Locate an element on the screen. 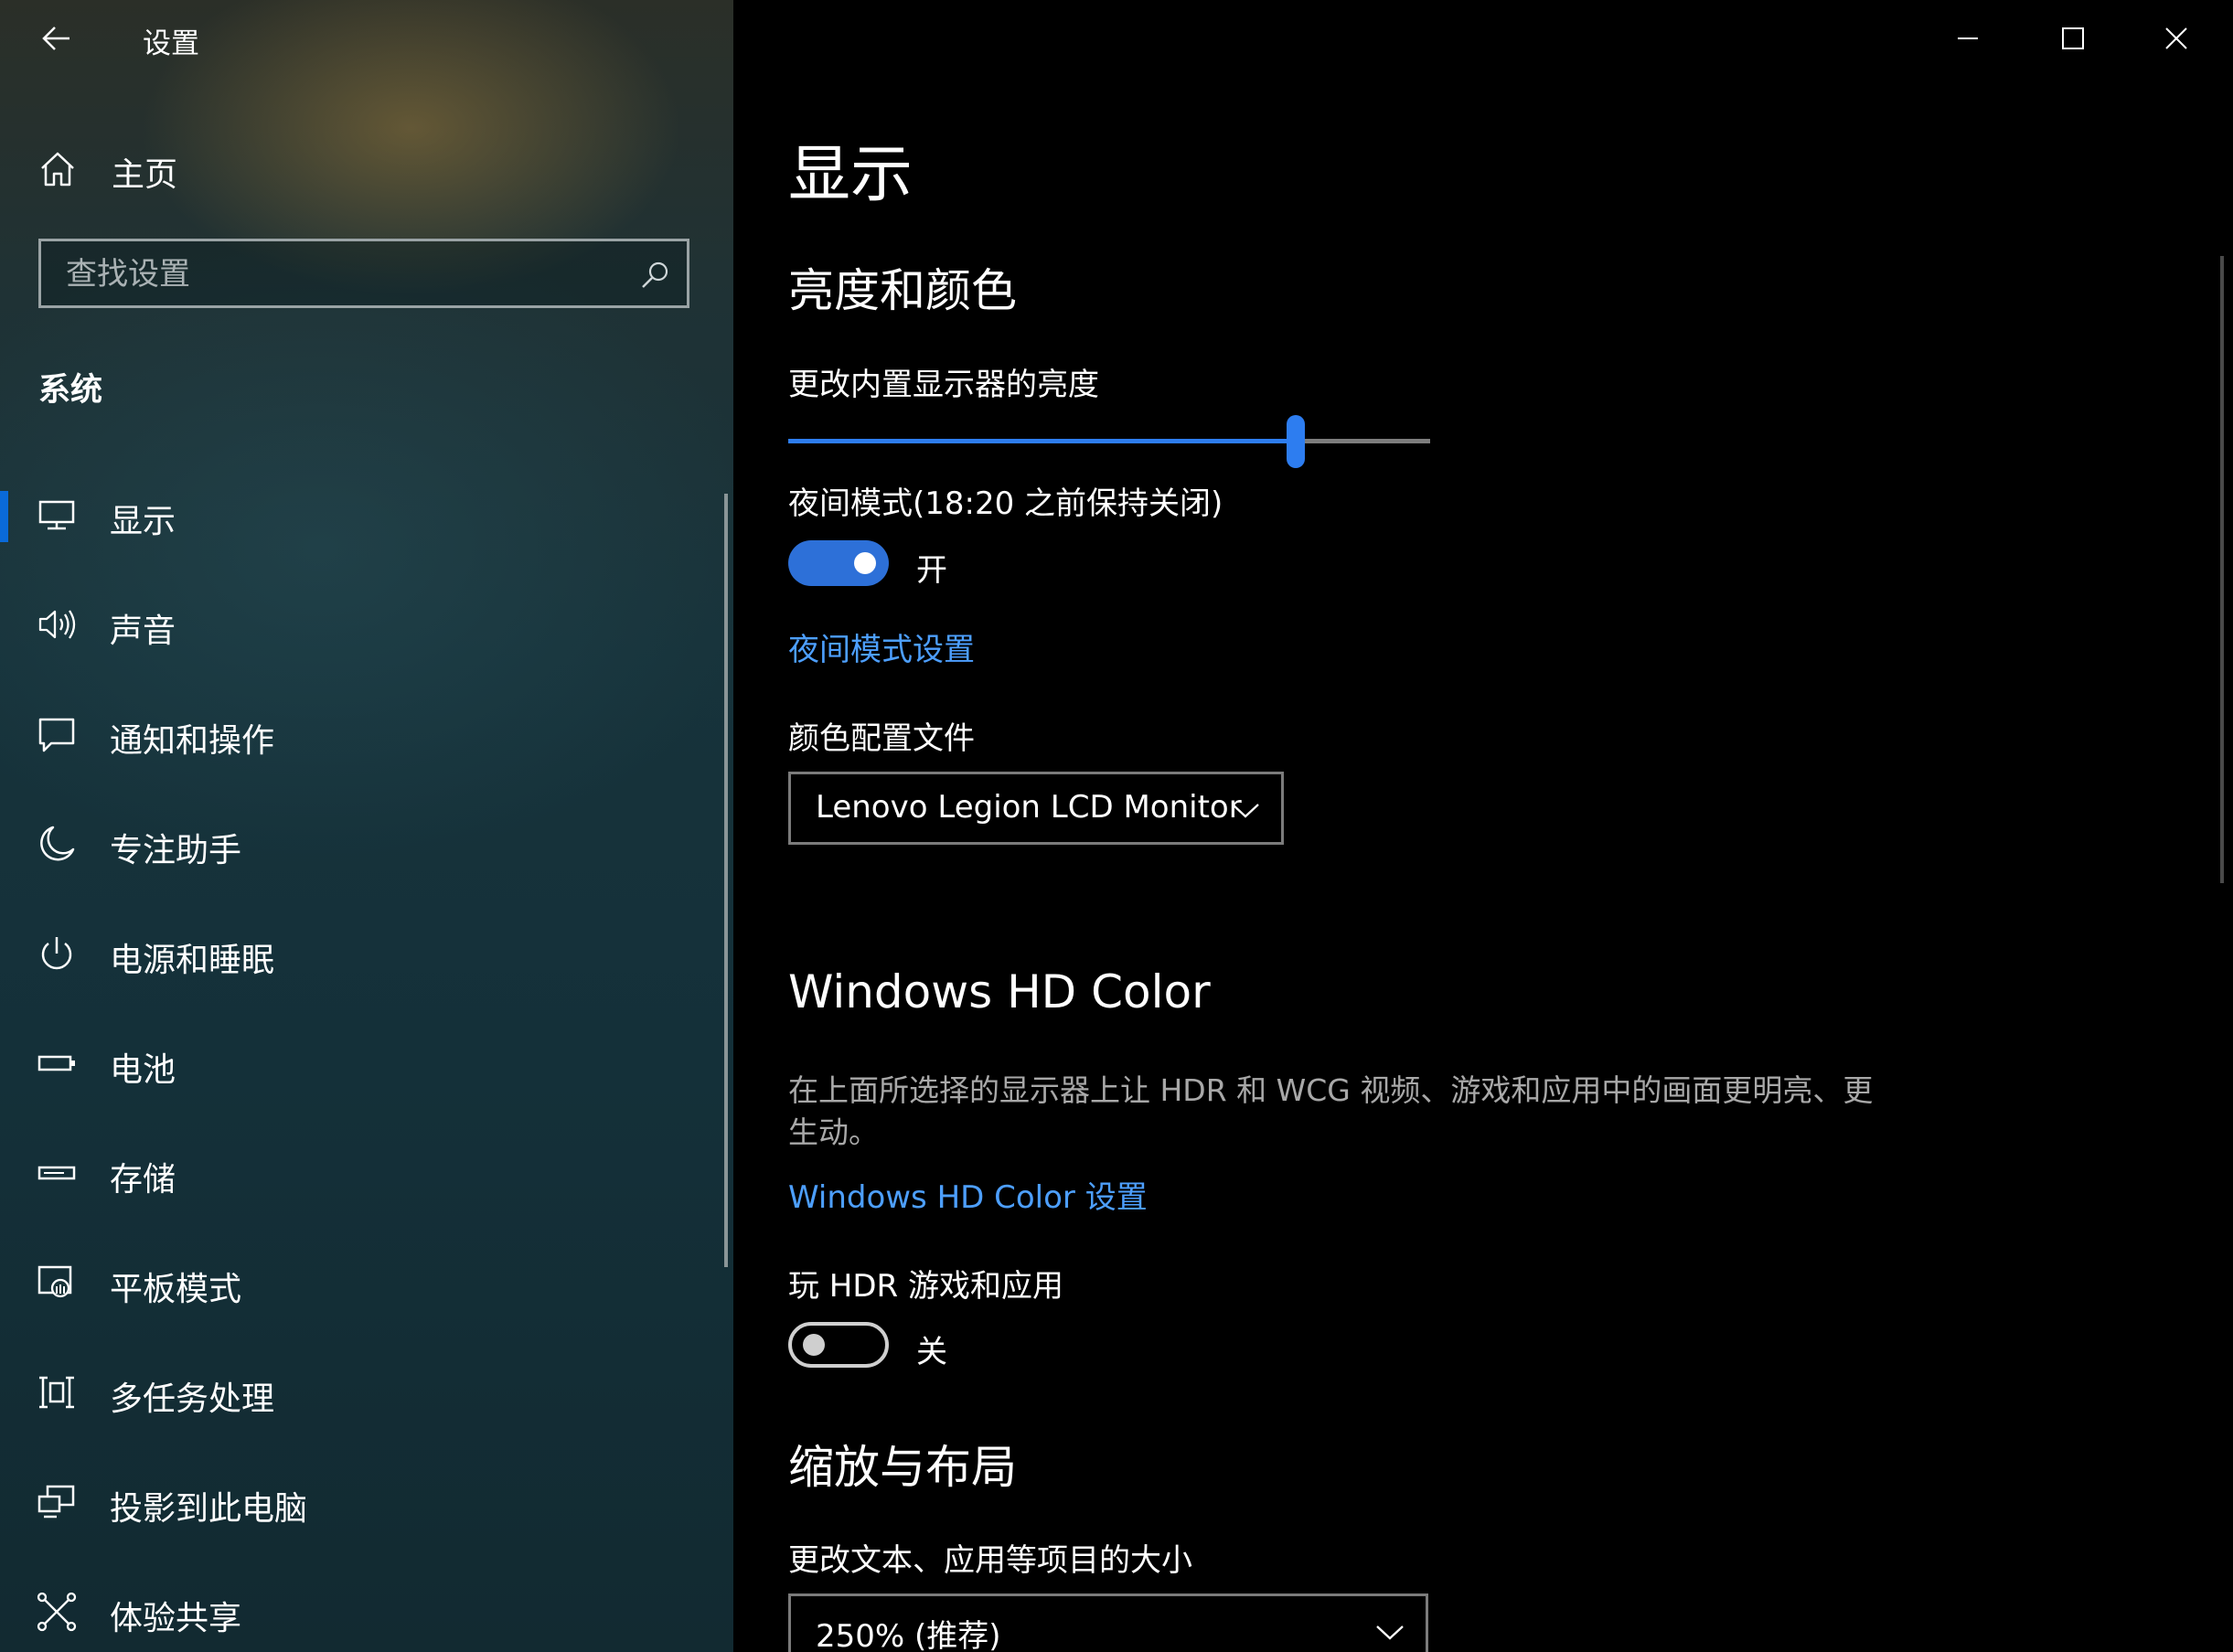 This screenshot has height=1652, width=2233. hdr-games-label: 玩 HDR 游戏和应用 is located at coordinates (925, 1286).